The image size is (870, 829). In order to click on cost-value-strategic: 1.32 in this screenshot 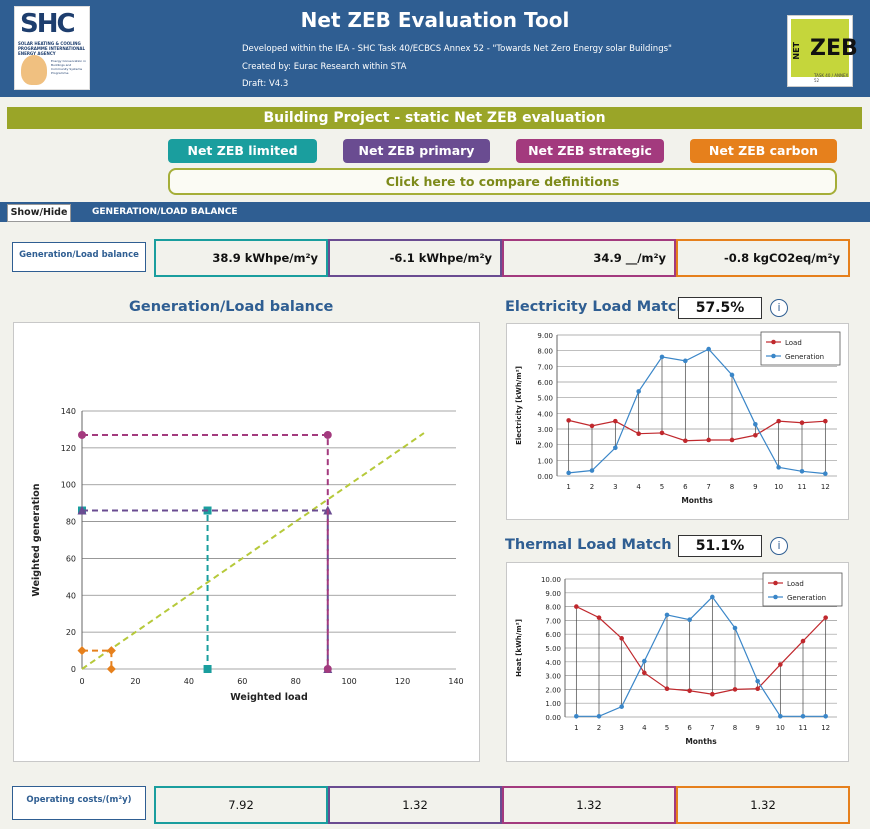, I will do `click(589, 805)`.